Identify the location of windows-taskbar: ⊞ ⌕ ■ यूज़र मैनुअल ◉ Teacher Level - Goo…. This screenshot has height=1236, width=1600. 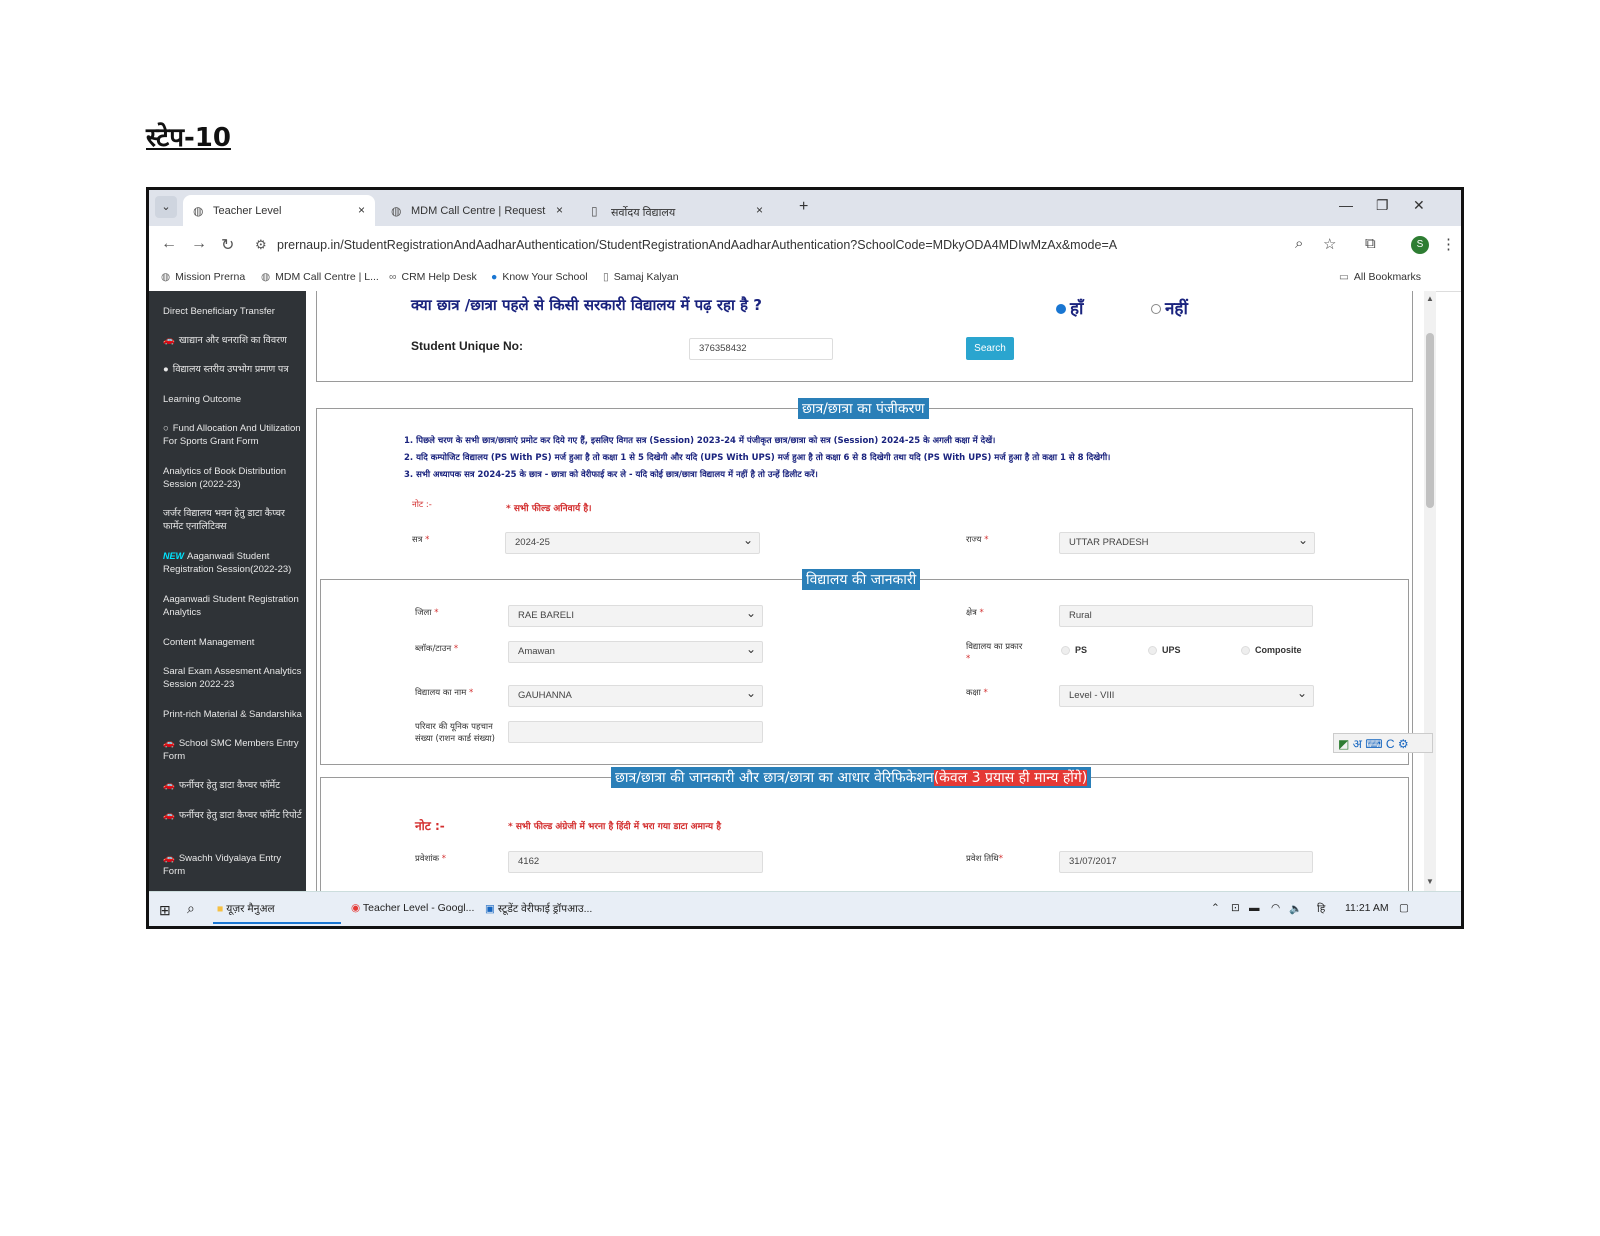
(805, 908).